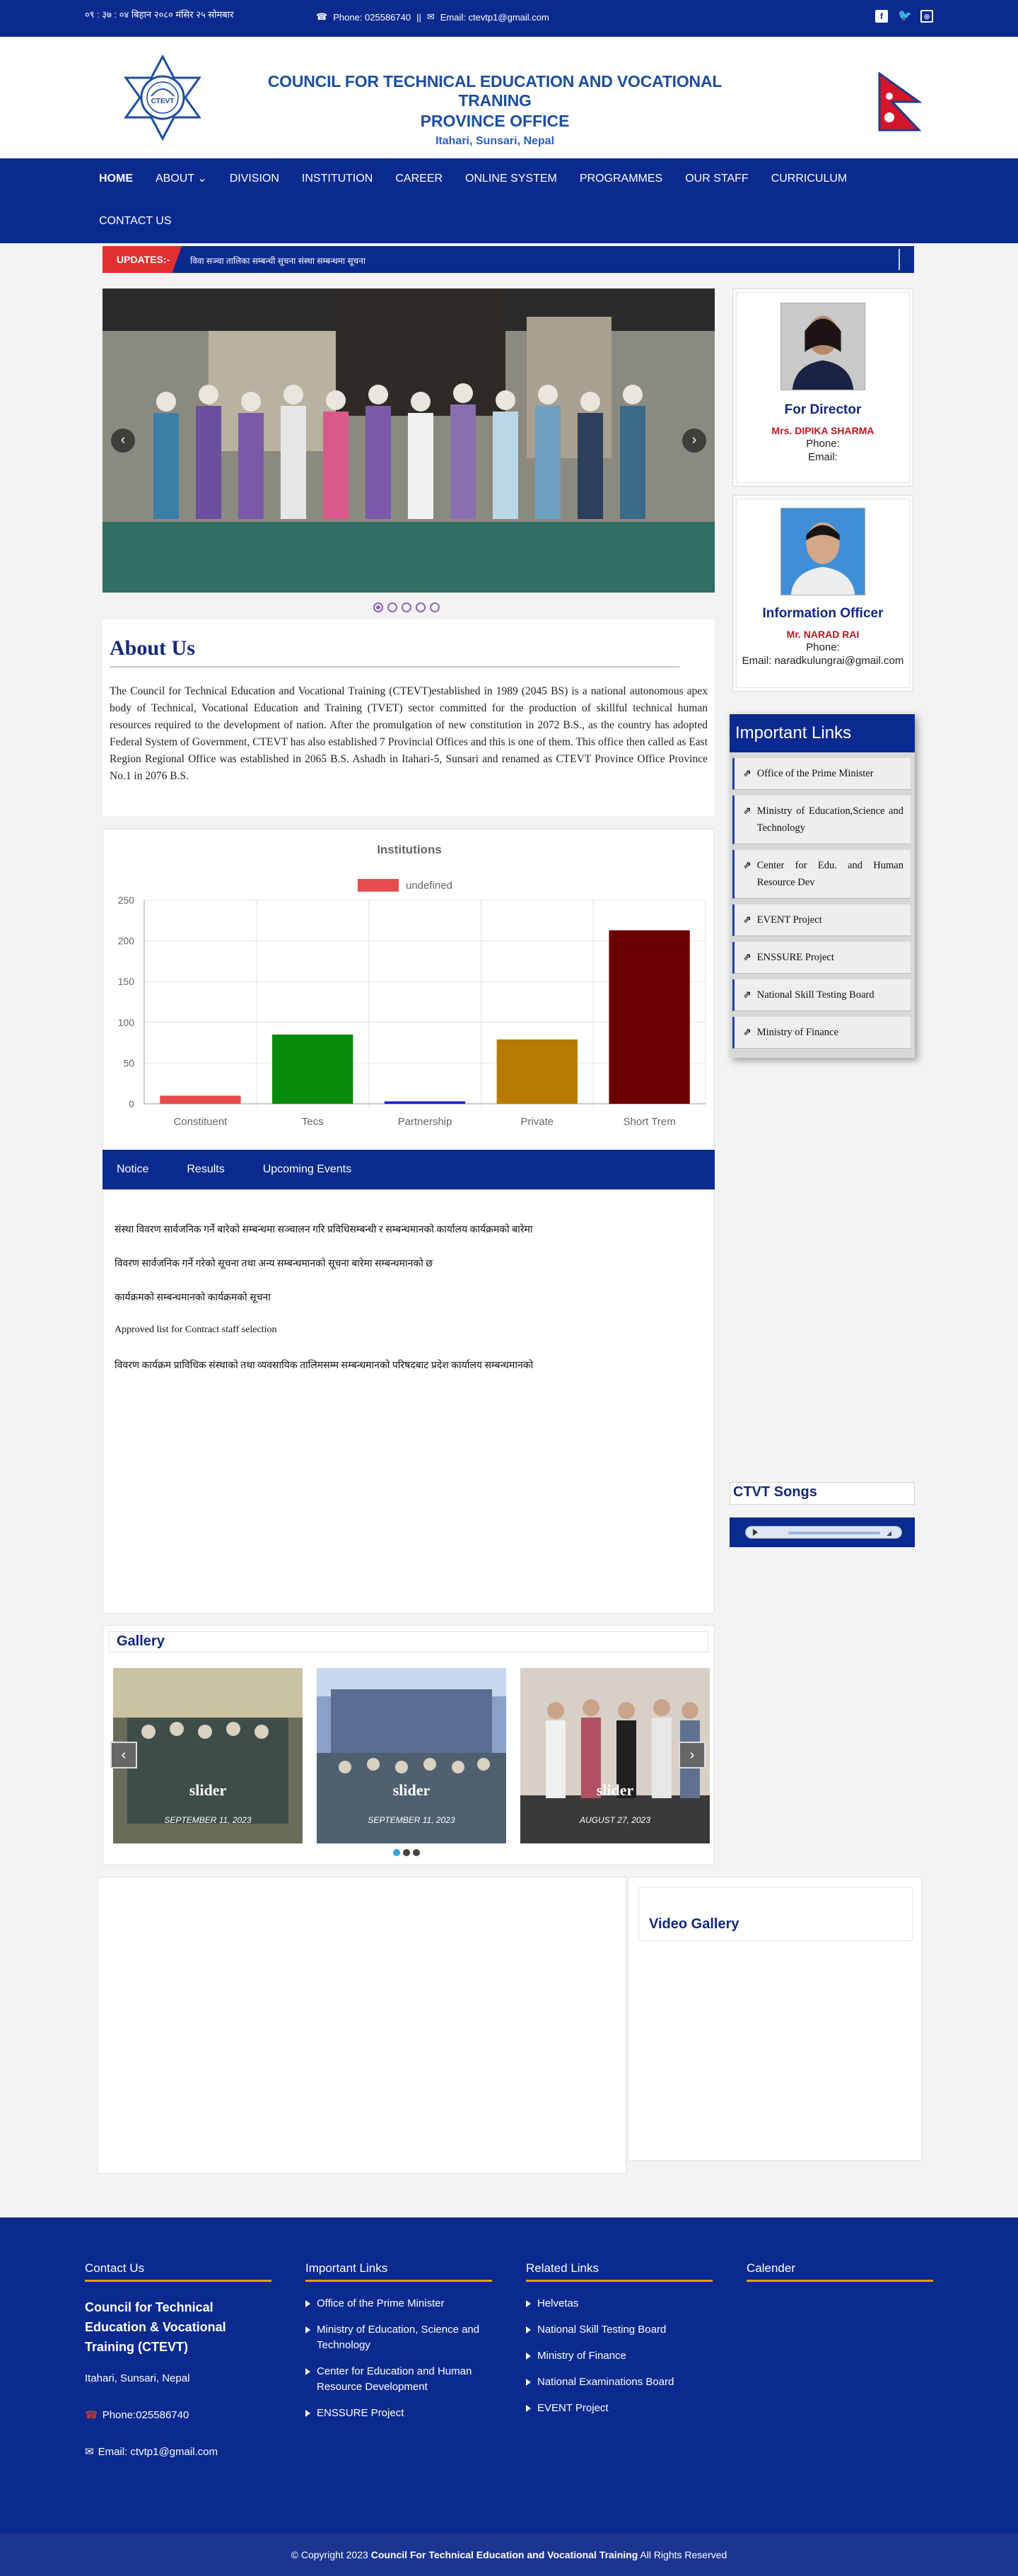  What do you see at coordinates (163, 97) in the screenshot?
I see `ctevt-logo: CTEVT` at bounding box center [163, 97].